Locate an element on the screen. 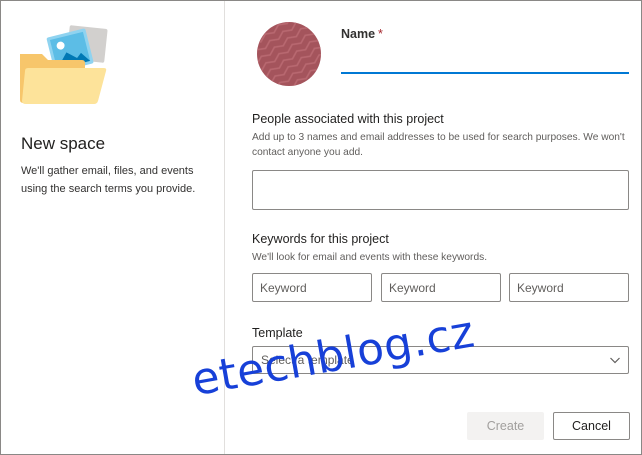 Image resolution: width=642 pixels, height=455 pixels. name-label: Name * is located at coordinates (362, 34).